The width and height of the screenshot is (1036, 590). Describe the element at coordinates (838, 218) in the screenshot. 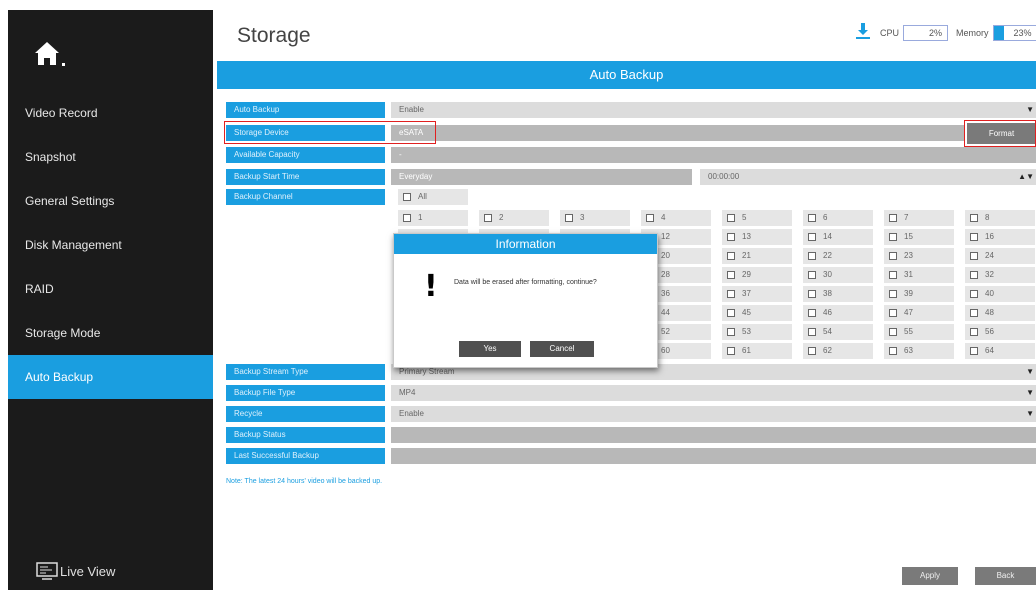

I see `channel-checkbox: 6` at that location.